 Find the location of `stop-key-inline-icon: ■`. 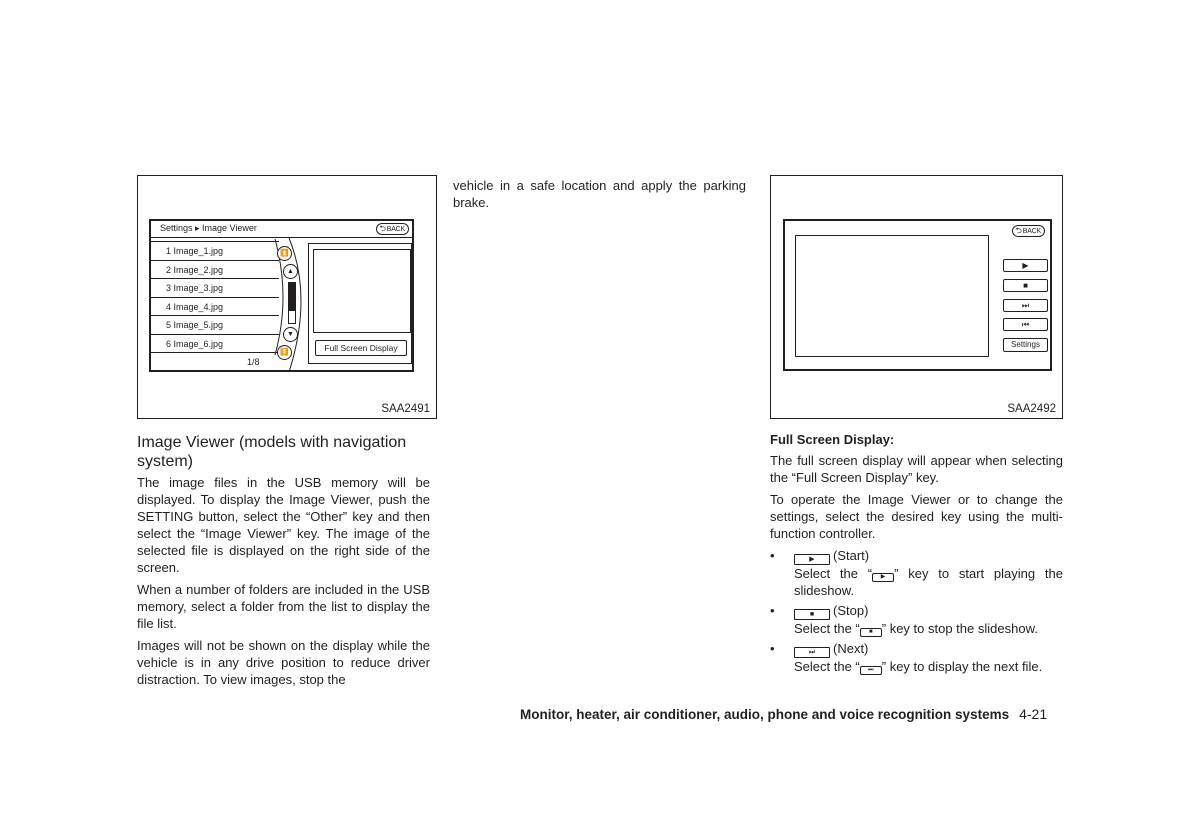

stop-key-inline-icon: ■ is located at coordinates (870, 632).